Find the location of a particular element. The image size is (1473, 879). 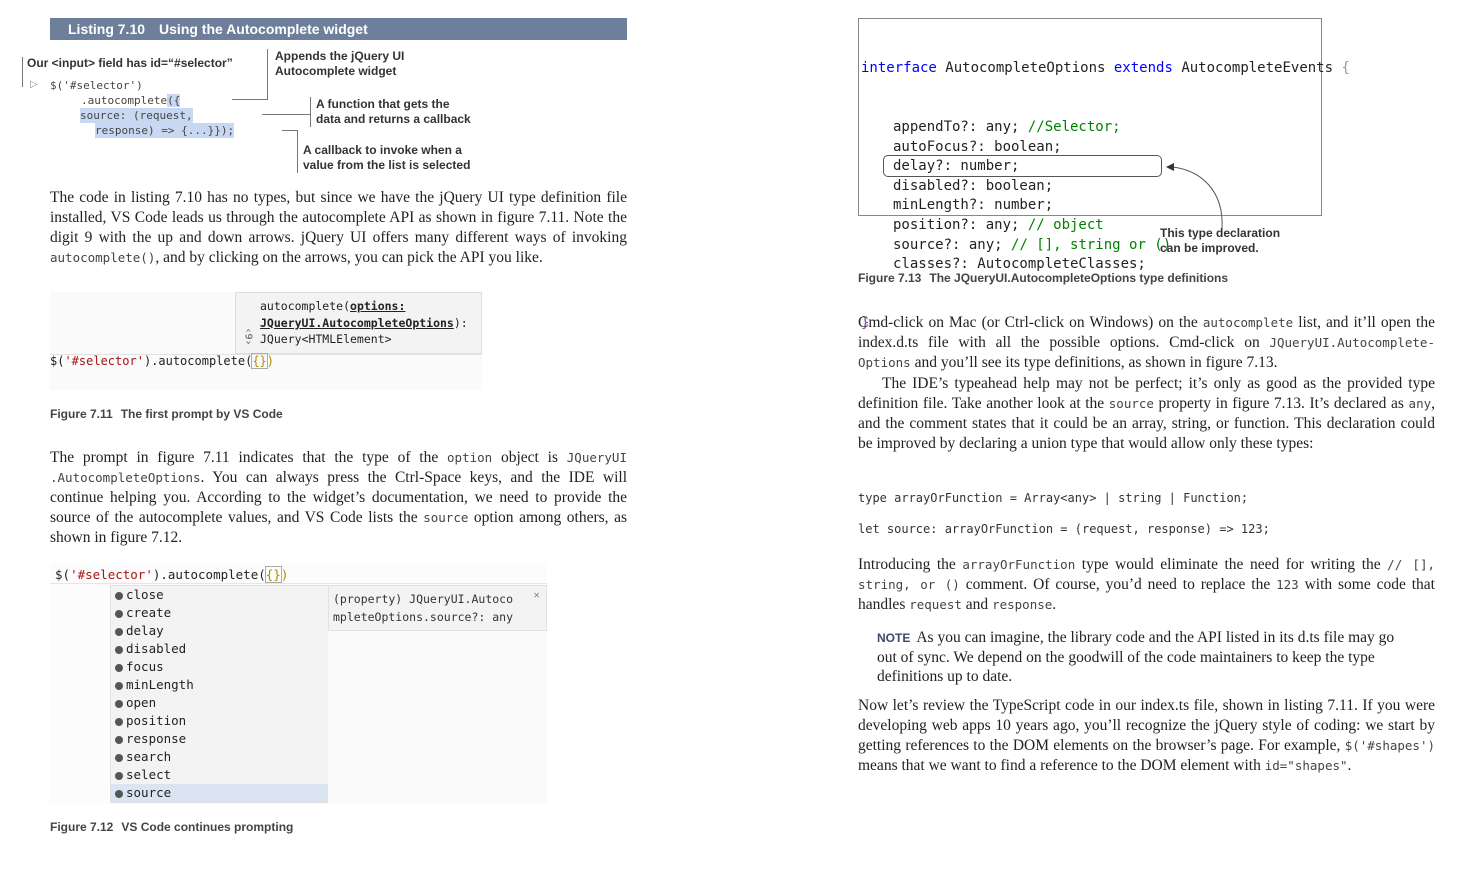

listing-number: Listing 7.10 is located at coordinates (107, 29).